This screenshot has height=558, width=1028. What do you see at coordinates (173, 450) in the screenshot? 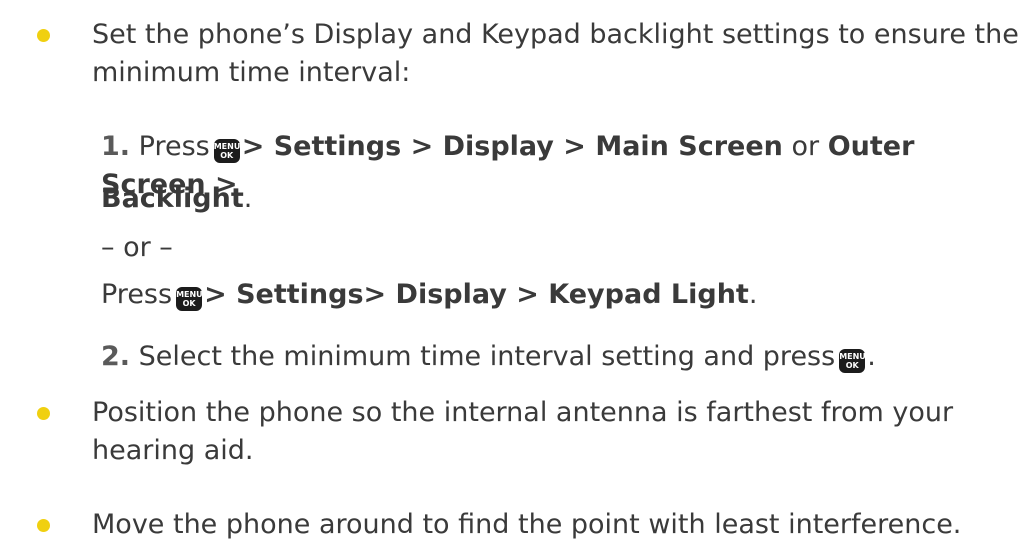
I see `bullet-line: hearing aid.` at bounding box center [173, 450].